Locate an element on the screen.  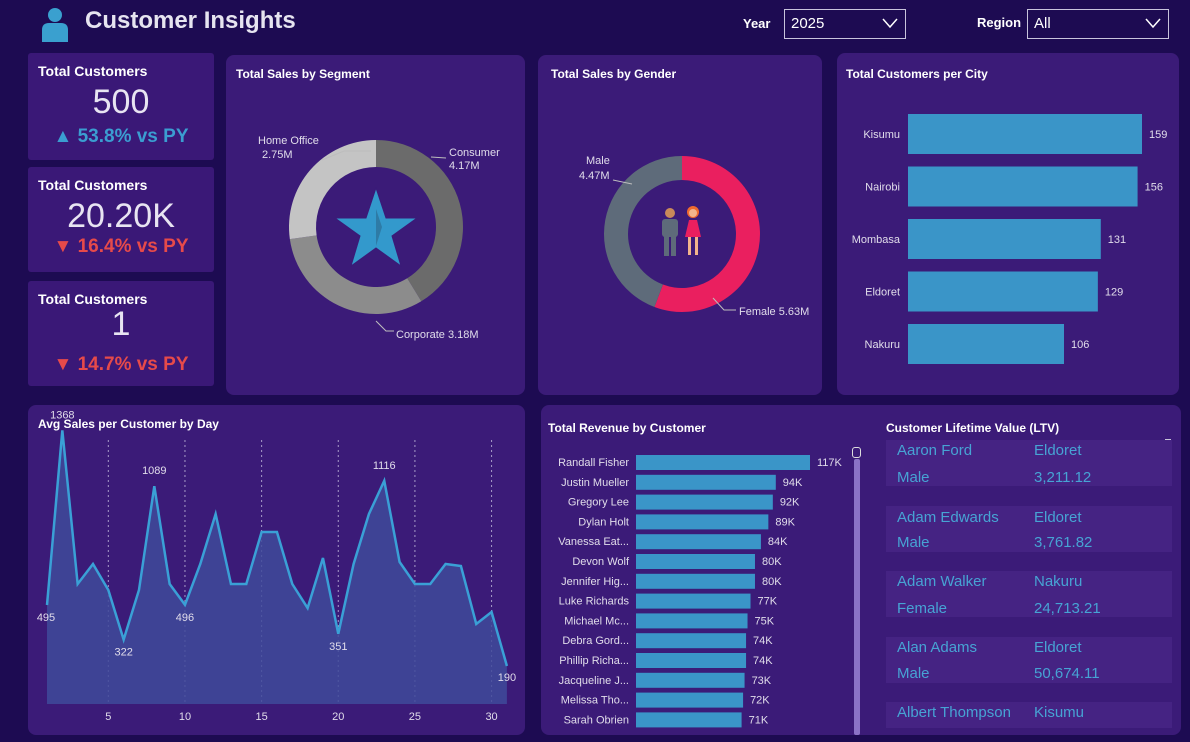
donut-slice-corporate is located at coordinates (355, 274).